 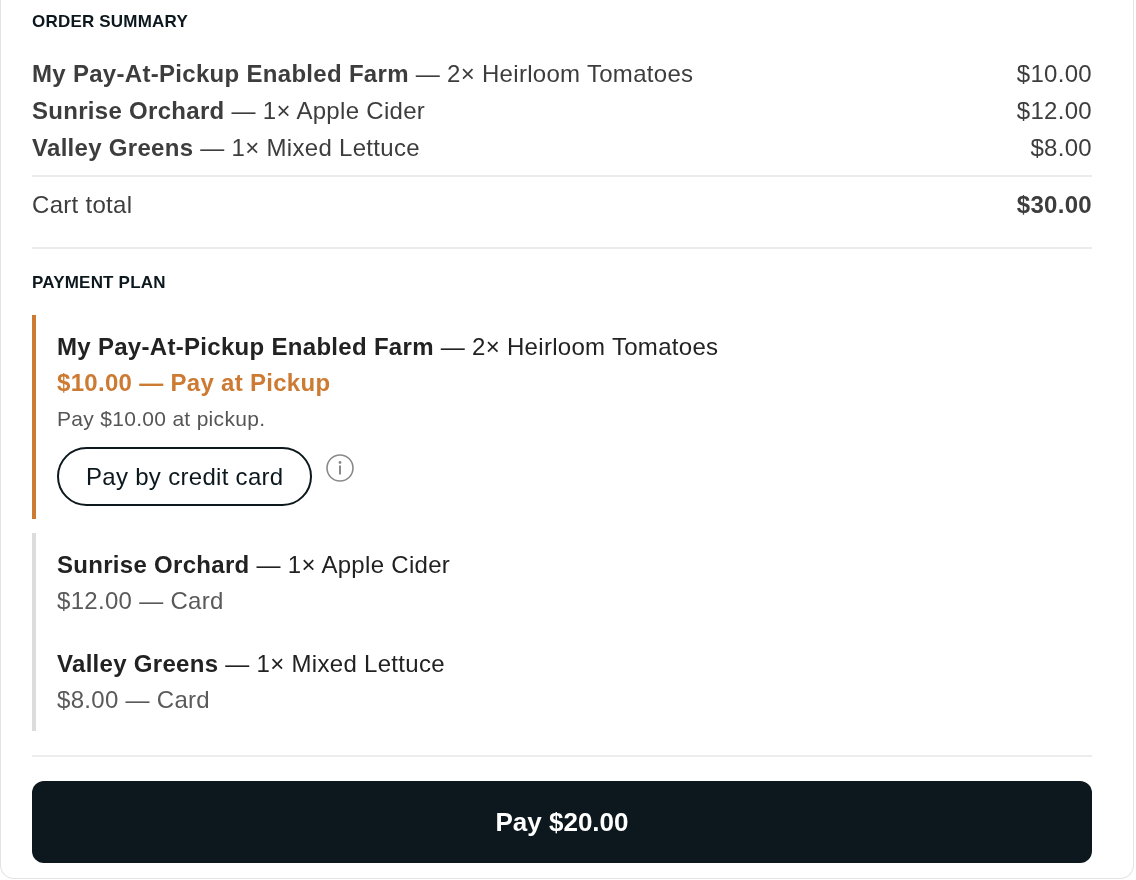 What do you see at coordinates (82, 205) in the screenshot?
I see `cart-total-label: Cart total` at bounding box center [82, 205].